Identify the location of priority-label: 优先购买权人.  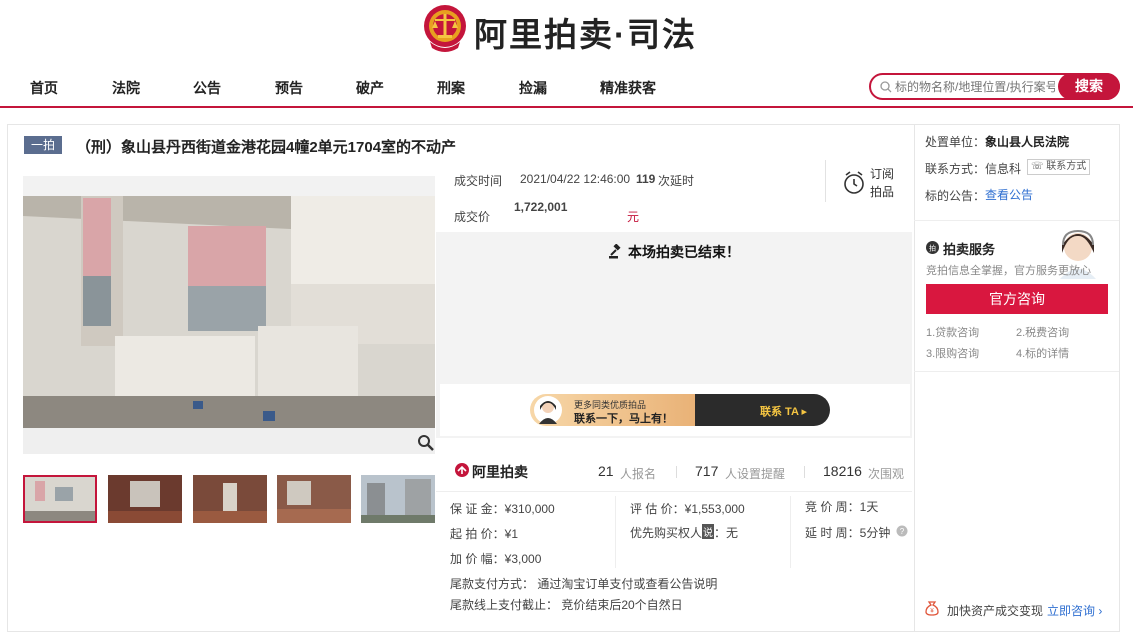
(666, 533).